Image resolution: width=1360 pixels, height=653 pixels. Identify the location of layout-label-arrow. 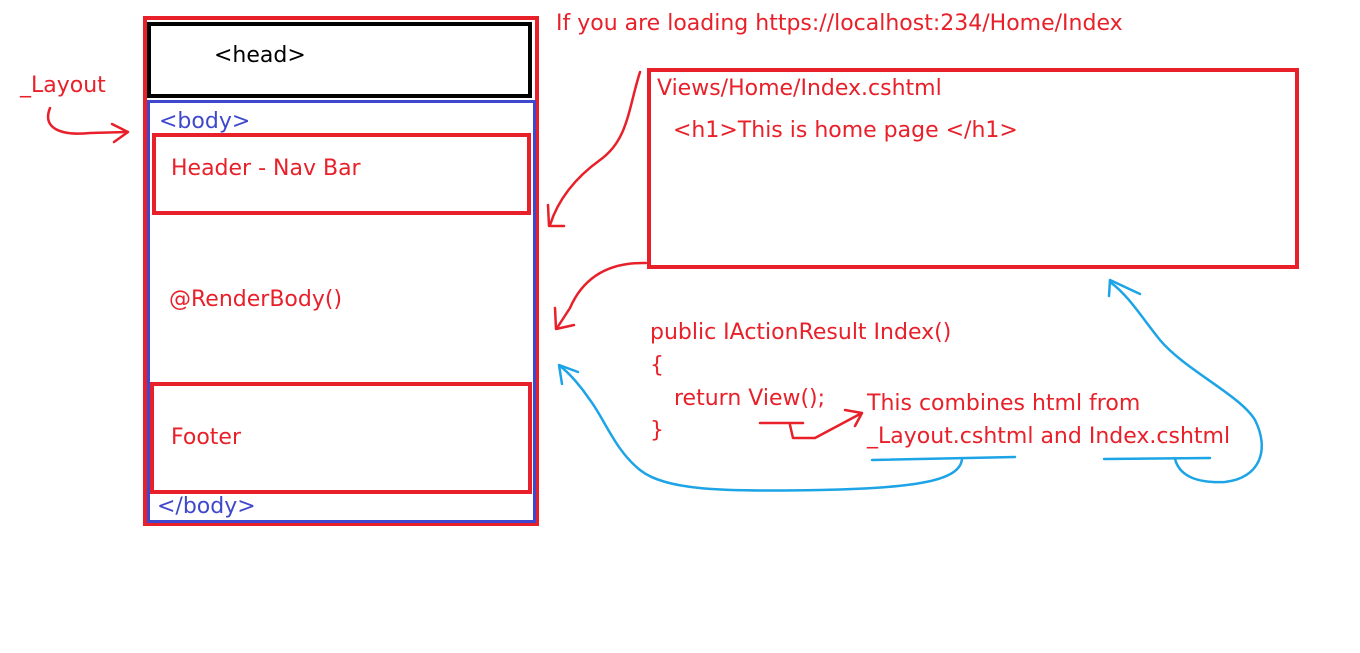
(88, 120).